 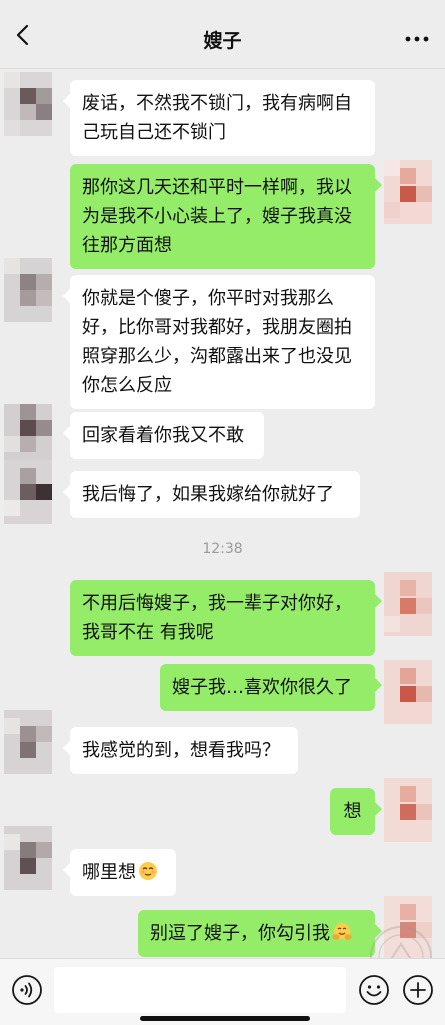 What do you see at coordinates (342, 931) in the screenshot?
I see `hugging-face-emoji` at bounding box center [342, 931].